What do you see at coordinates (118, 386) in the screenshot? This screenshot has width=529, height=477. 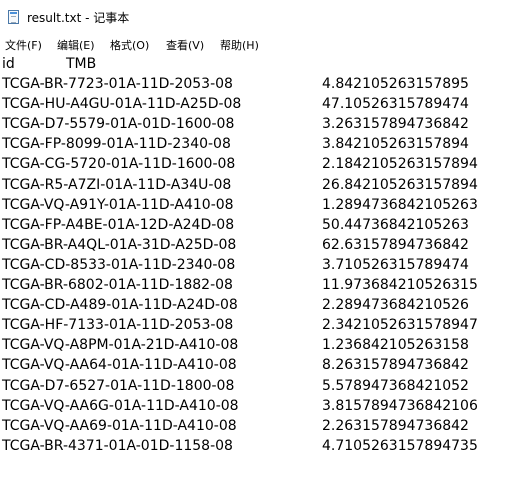 I see `sample-id: TCGA-D7-6527-01A-11D-1800-08` at bounding box center [118, 386].